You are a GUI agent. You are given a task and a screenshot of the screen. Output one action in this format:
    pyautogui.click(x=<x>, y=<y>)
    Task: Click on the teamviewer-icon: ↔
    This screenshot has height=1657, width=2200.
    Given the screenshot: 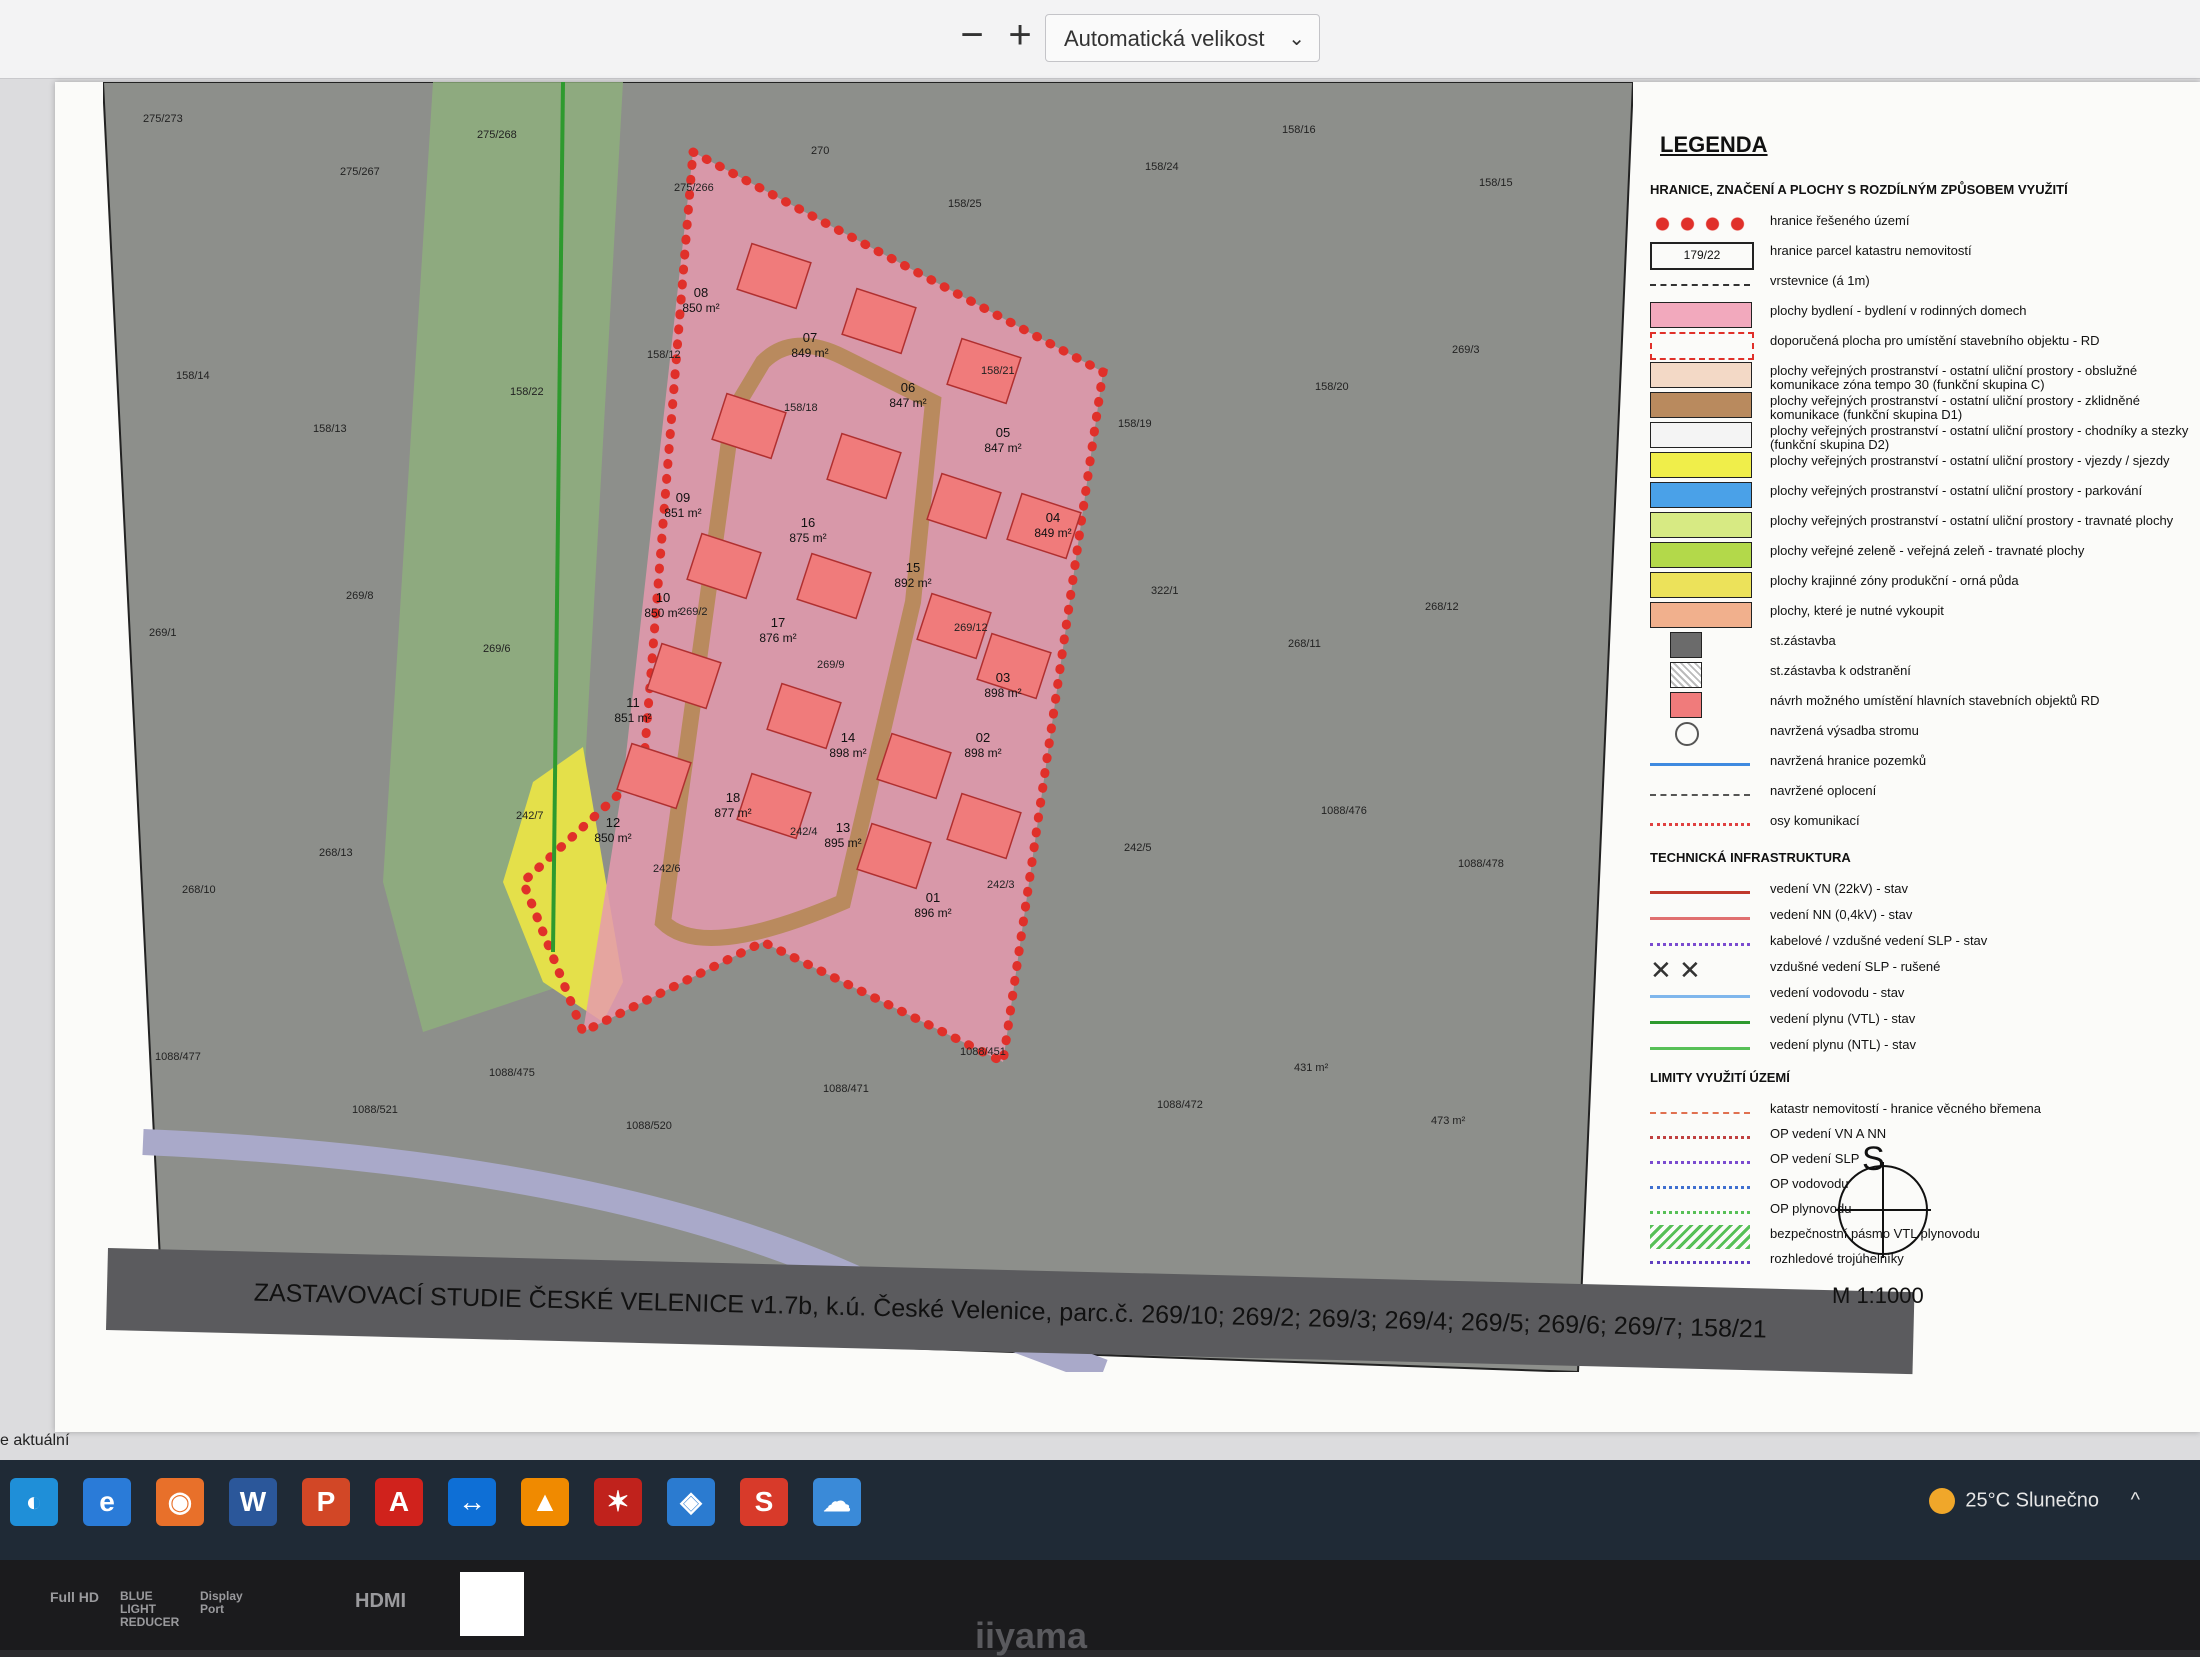 What is the action you would take?
    pyautogui.click(x=472, y=1502)
    